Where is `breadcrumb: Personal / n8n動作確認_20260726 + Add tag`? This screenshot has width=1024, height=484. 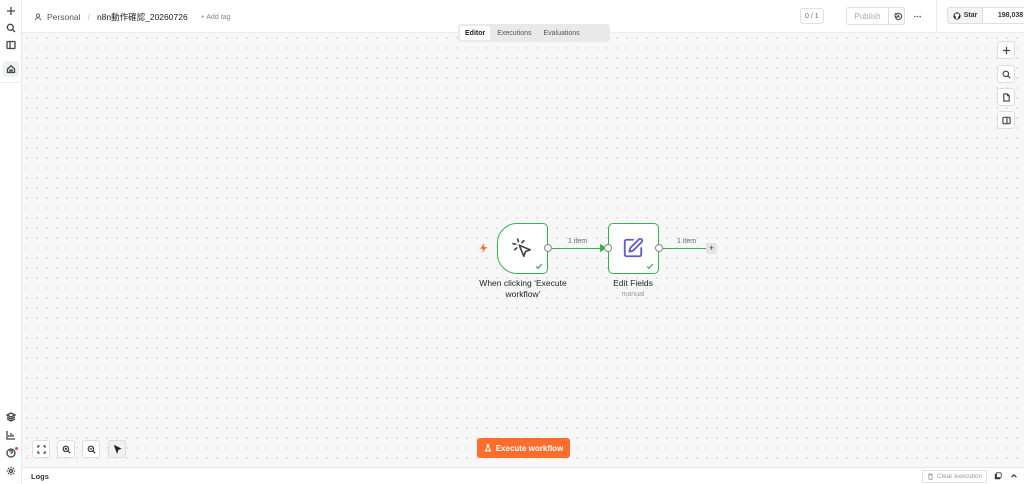 breadcrumb: Personal / n8n動作確認_20260726 + Add tag is located at coordinates (132, 17).